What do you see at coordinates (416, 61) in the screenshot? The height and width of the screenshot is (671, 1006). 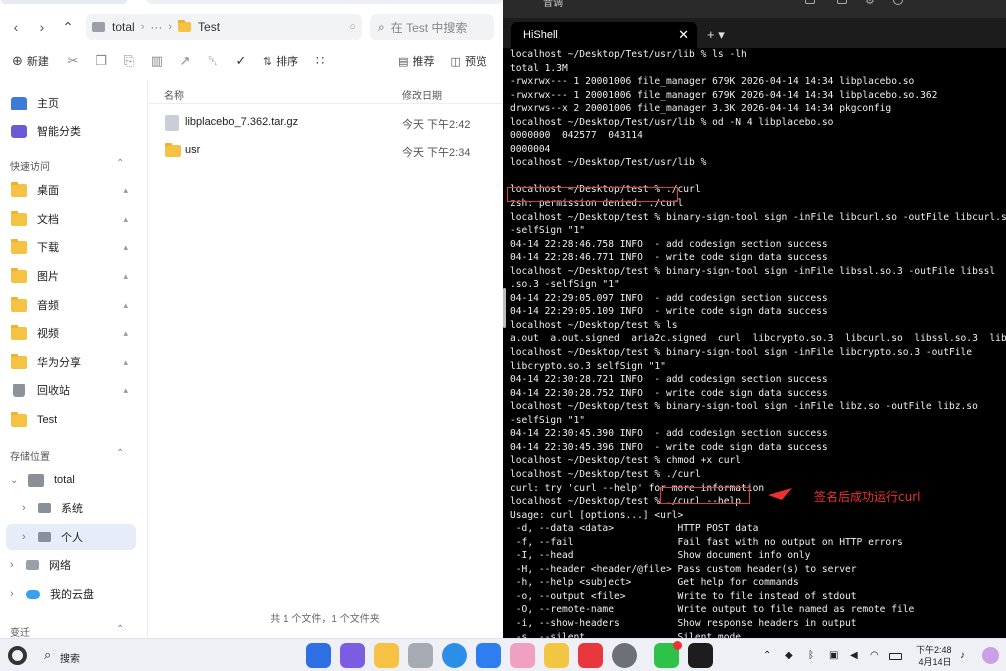 I see `recommend-button: ▤ 推荐` at bounding box center [416, 61].